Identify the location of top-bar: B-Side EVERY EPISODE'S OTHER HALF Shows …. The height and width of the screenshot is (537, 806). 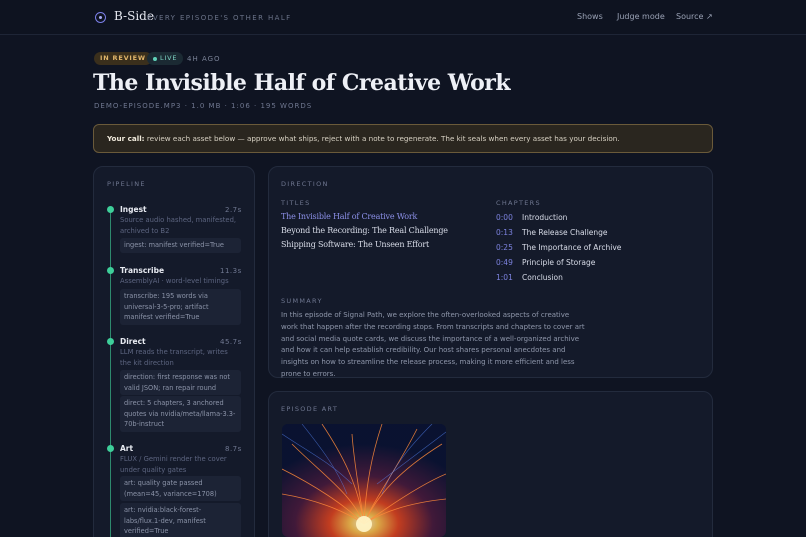
(403, 17).